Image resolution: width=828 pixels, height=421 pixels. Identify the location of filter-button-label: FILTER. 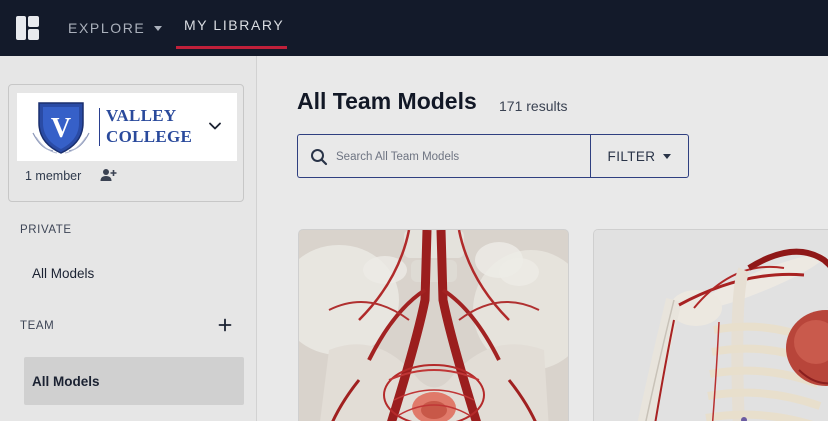
(631, 156).